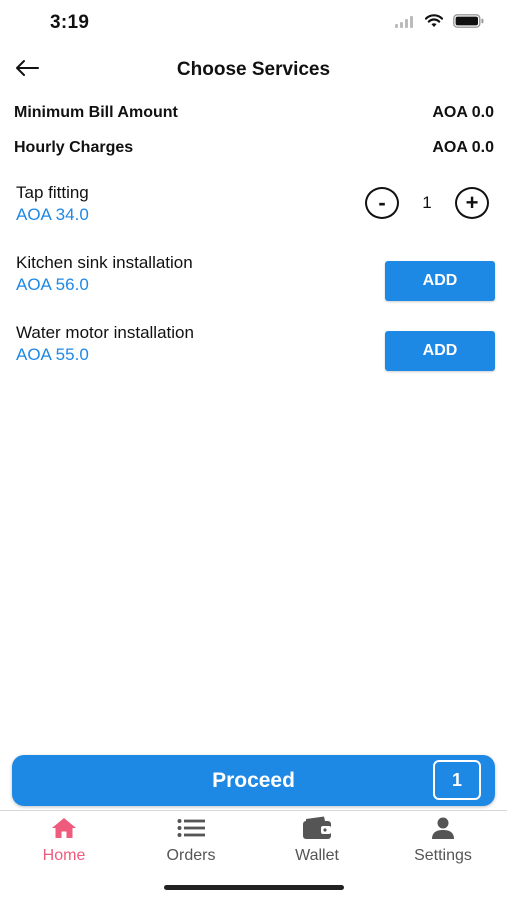  I want to click on proceed-label: Proceed, so click(253, 780).